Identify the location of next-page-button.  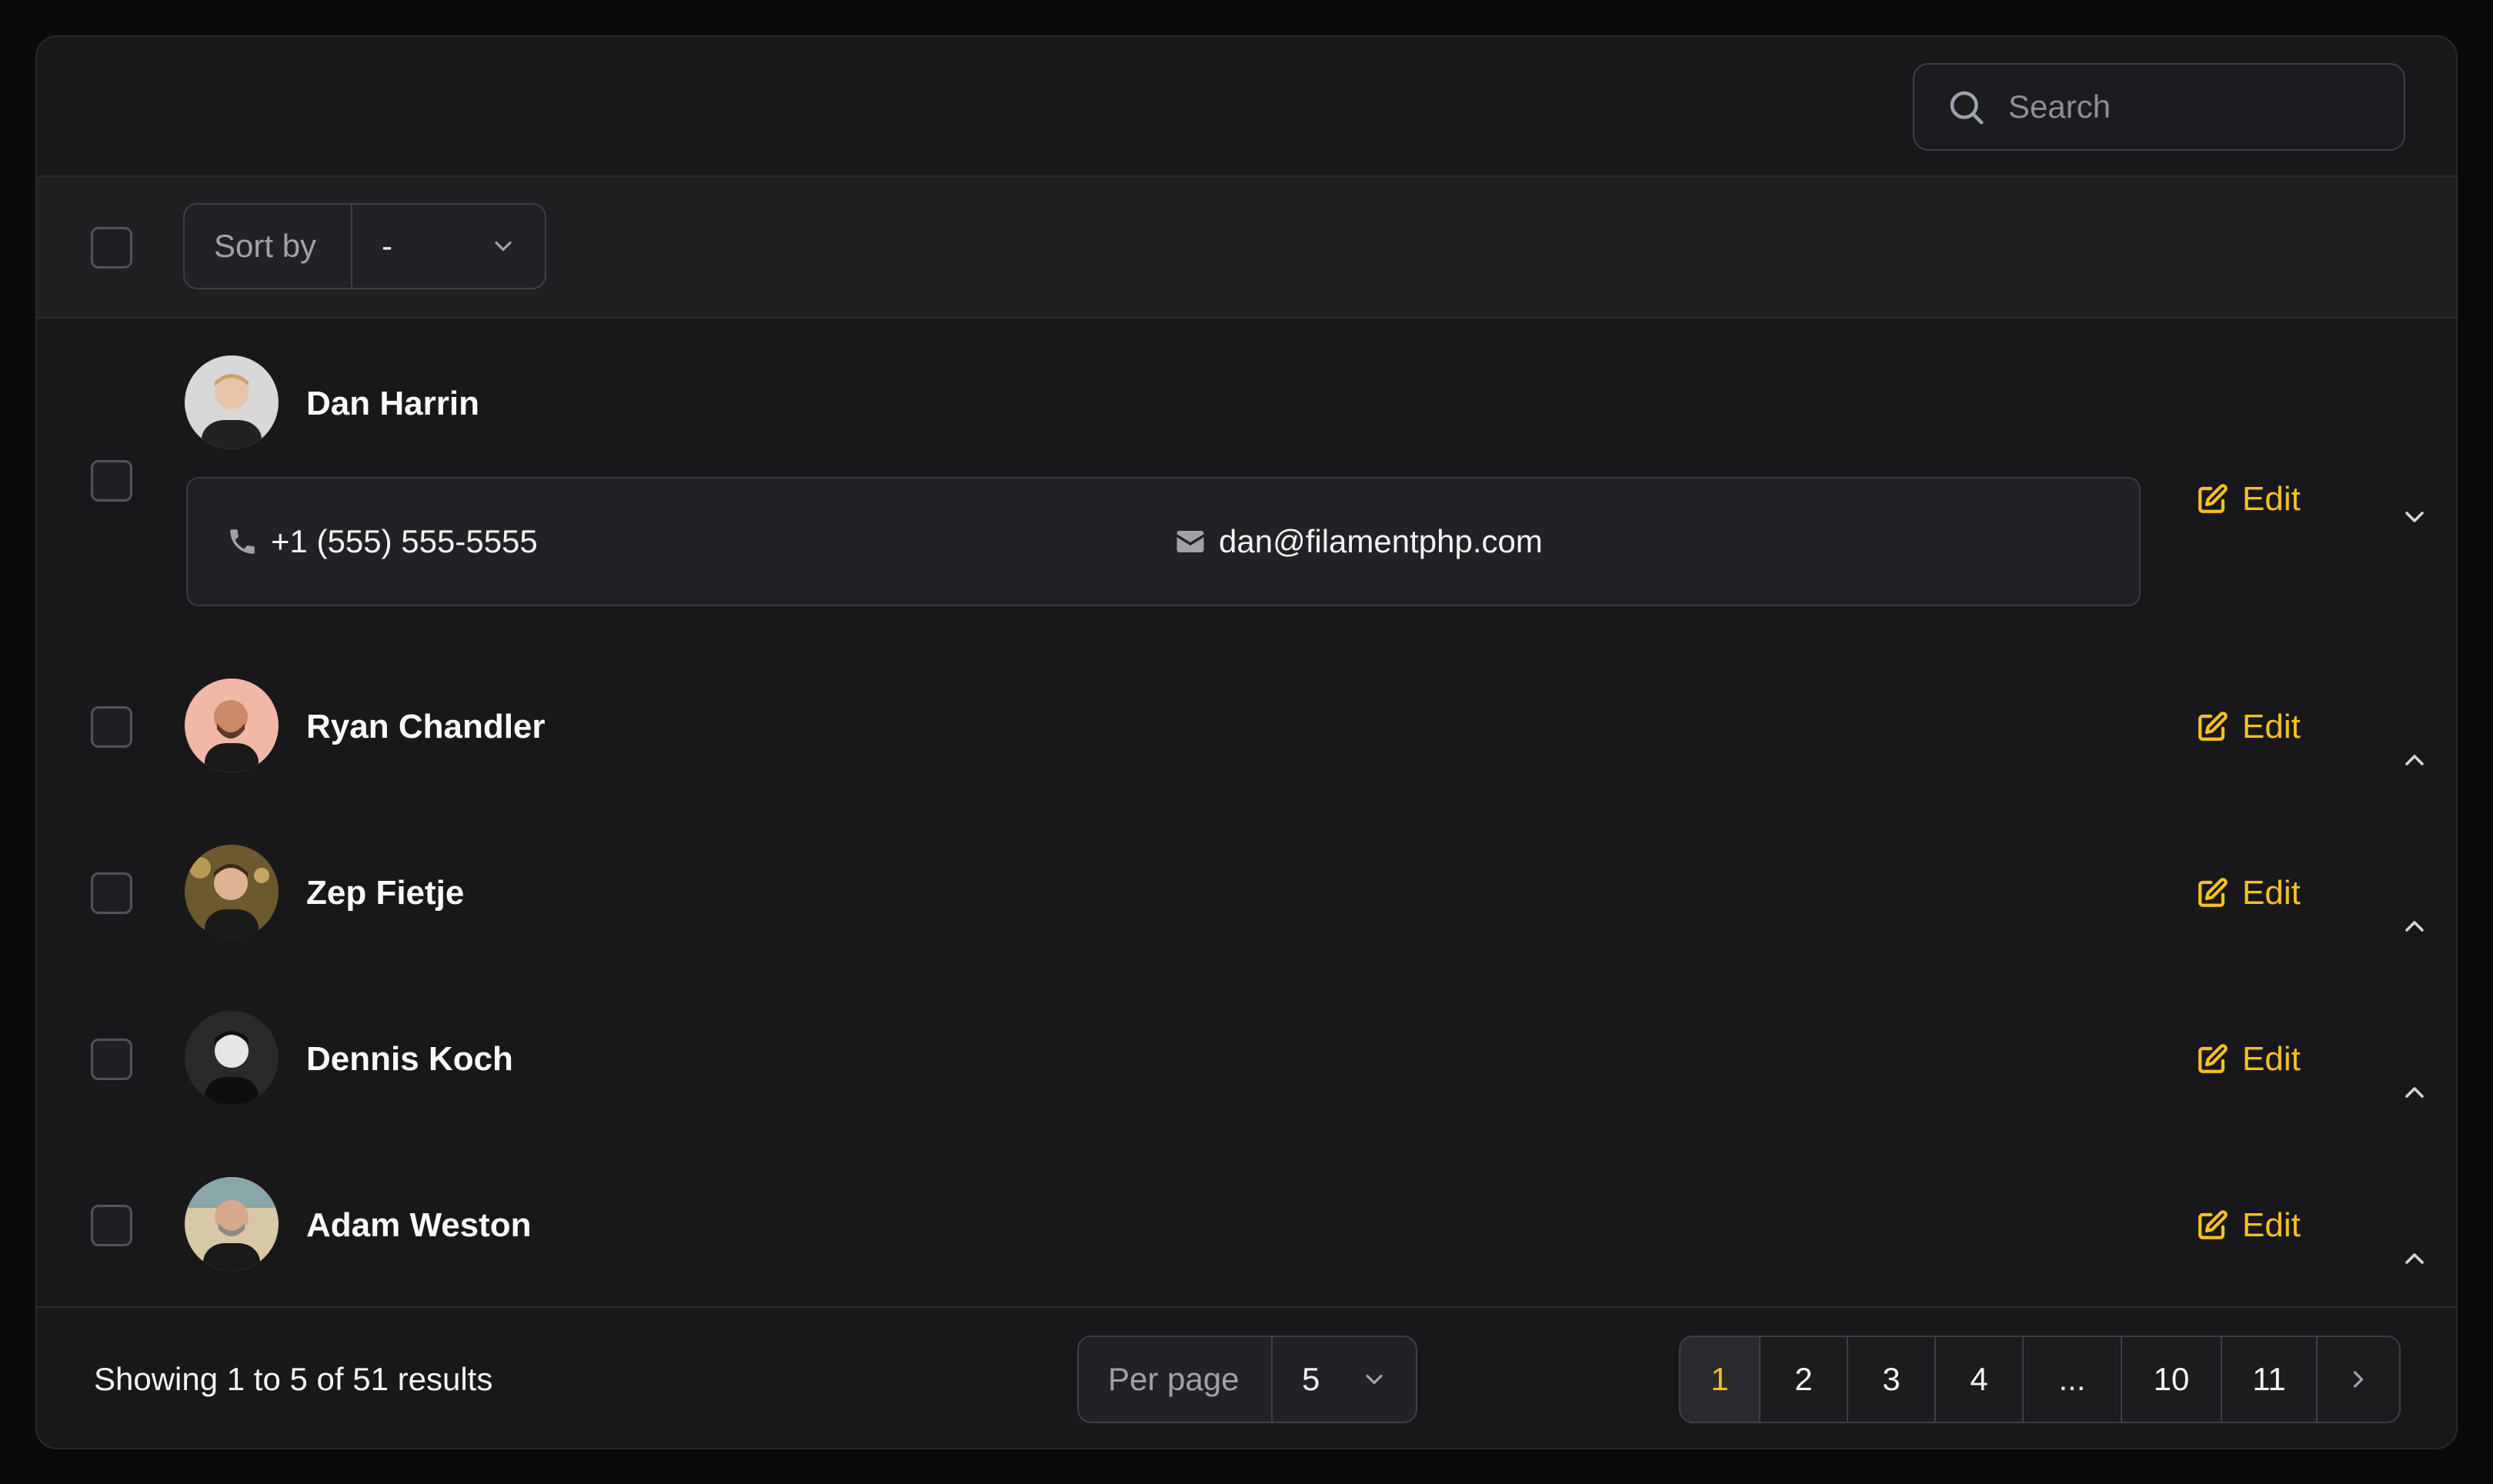
(2358, 1379).